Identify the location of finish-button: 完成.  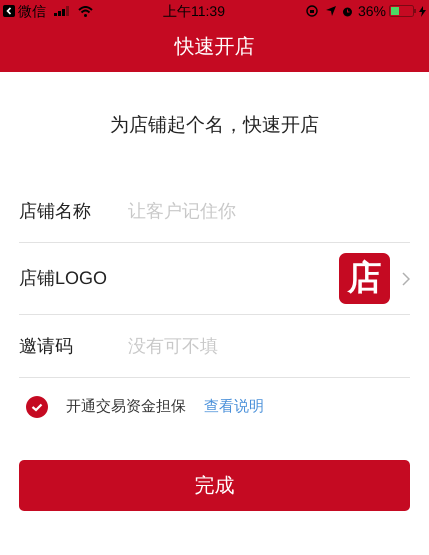
(214, 485).